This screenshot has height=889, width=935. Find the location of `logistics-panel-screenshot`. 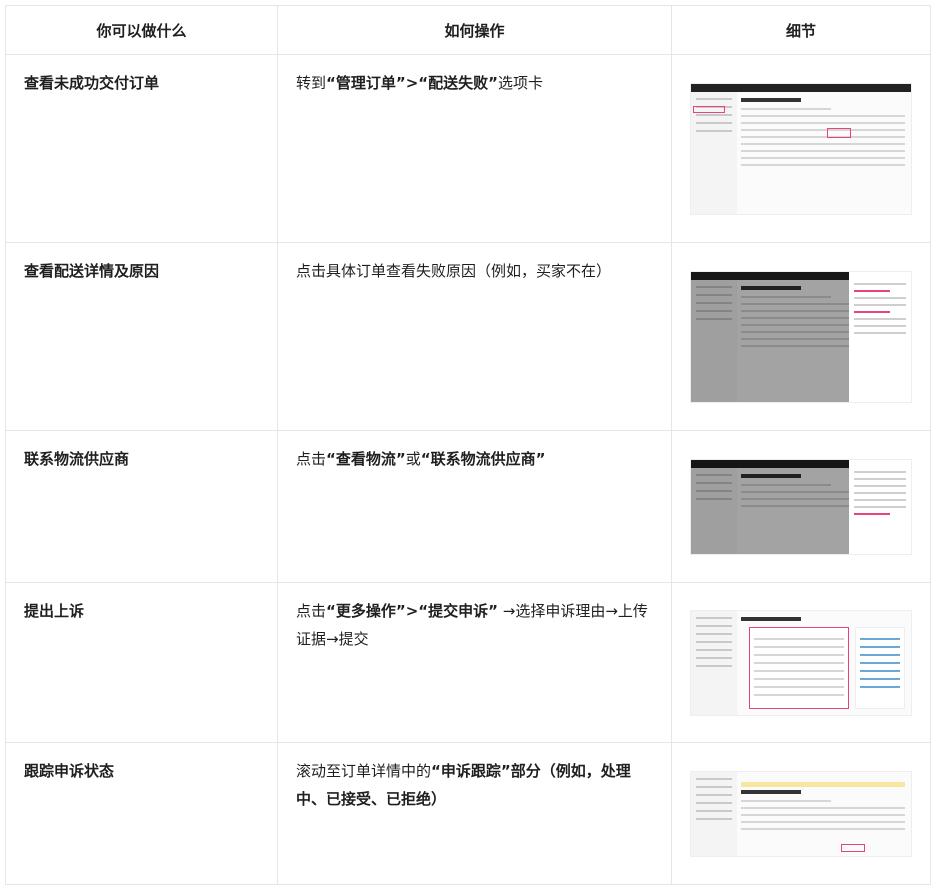

logistics-panel-screenshot is located at coordinates (801, 506).